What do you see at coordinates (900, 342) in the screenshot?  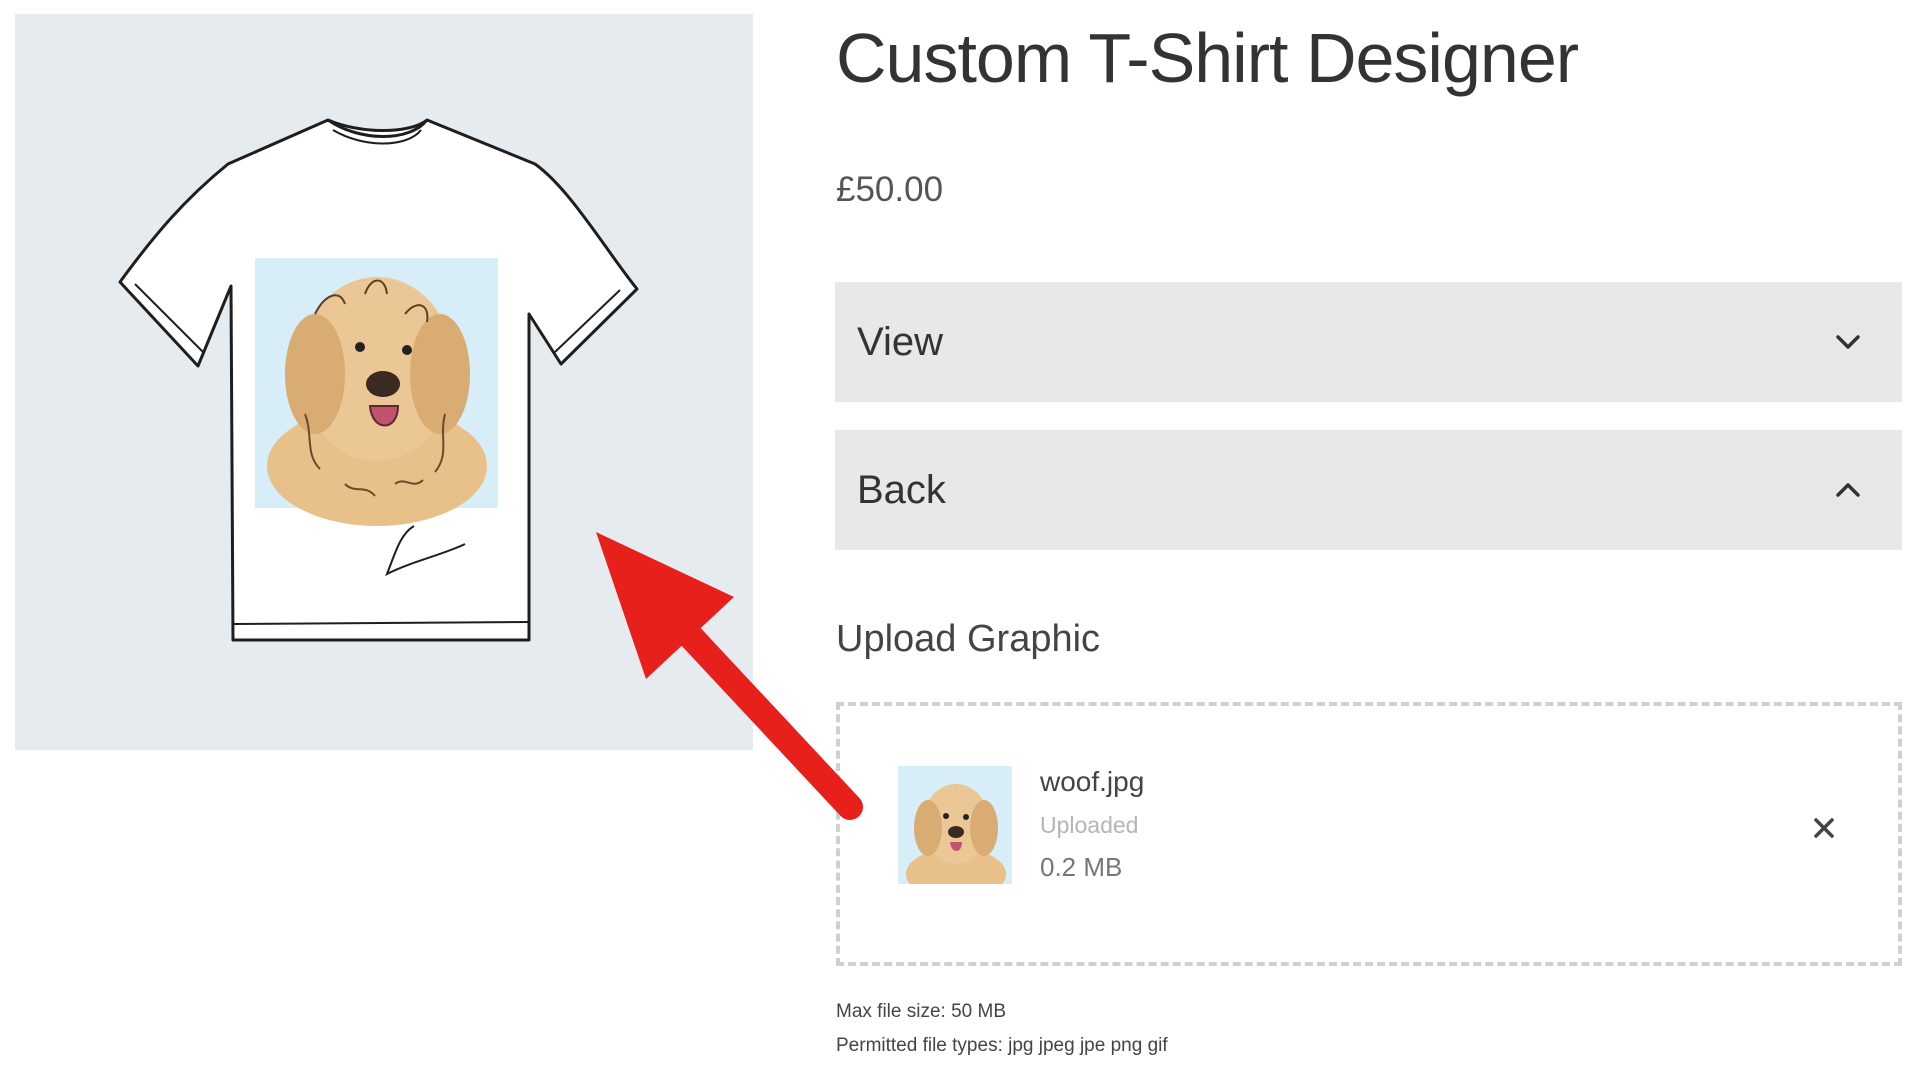 I see `accordion-view-label: View` at bounding box center [900, 342].